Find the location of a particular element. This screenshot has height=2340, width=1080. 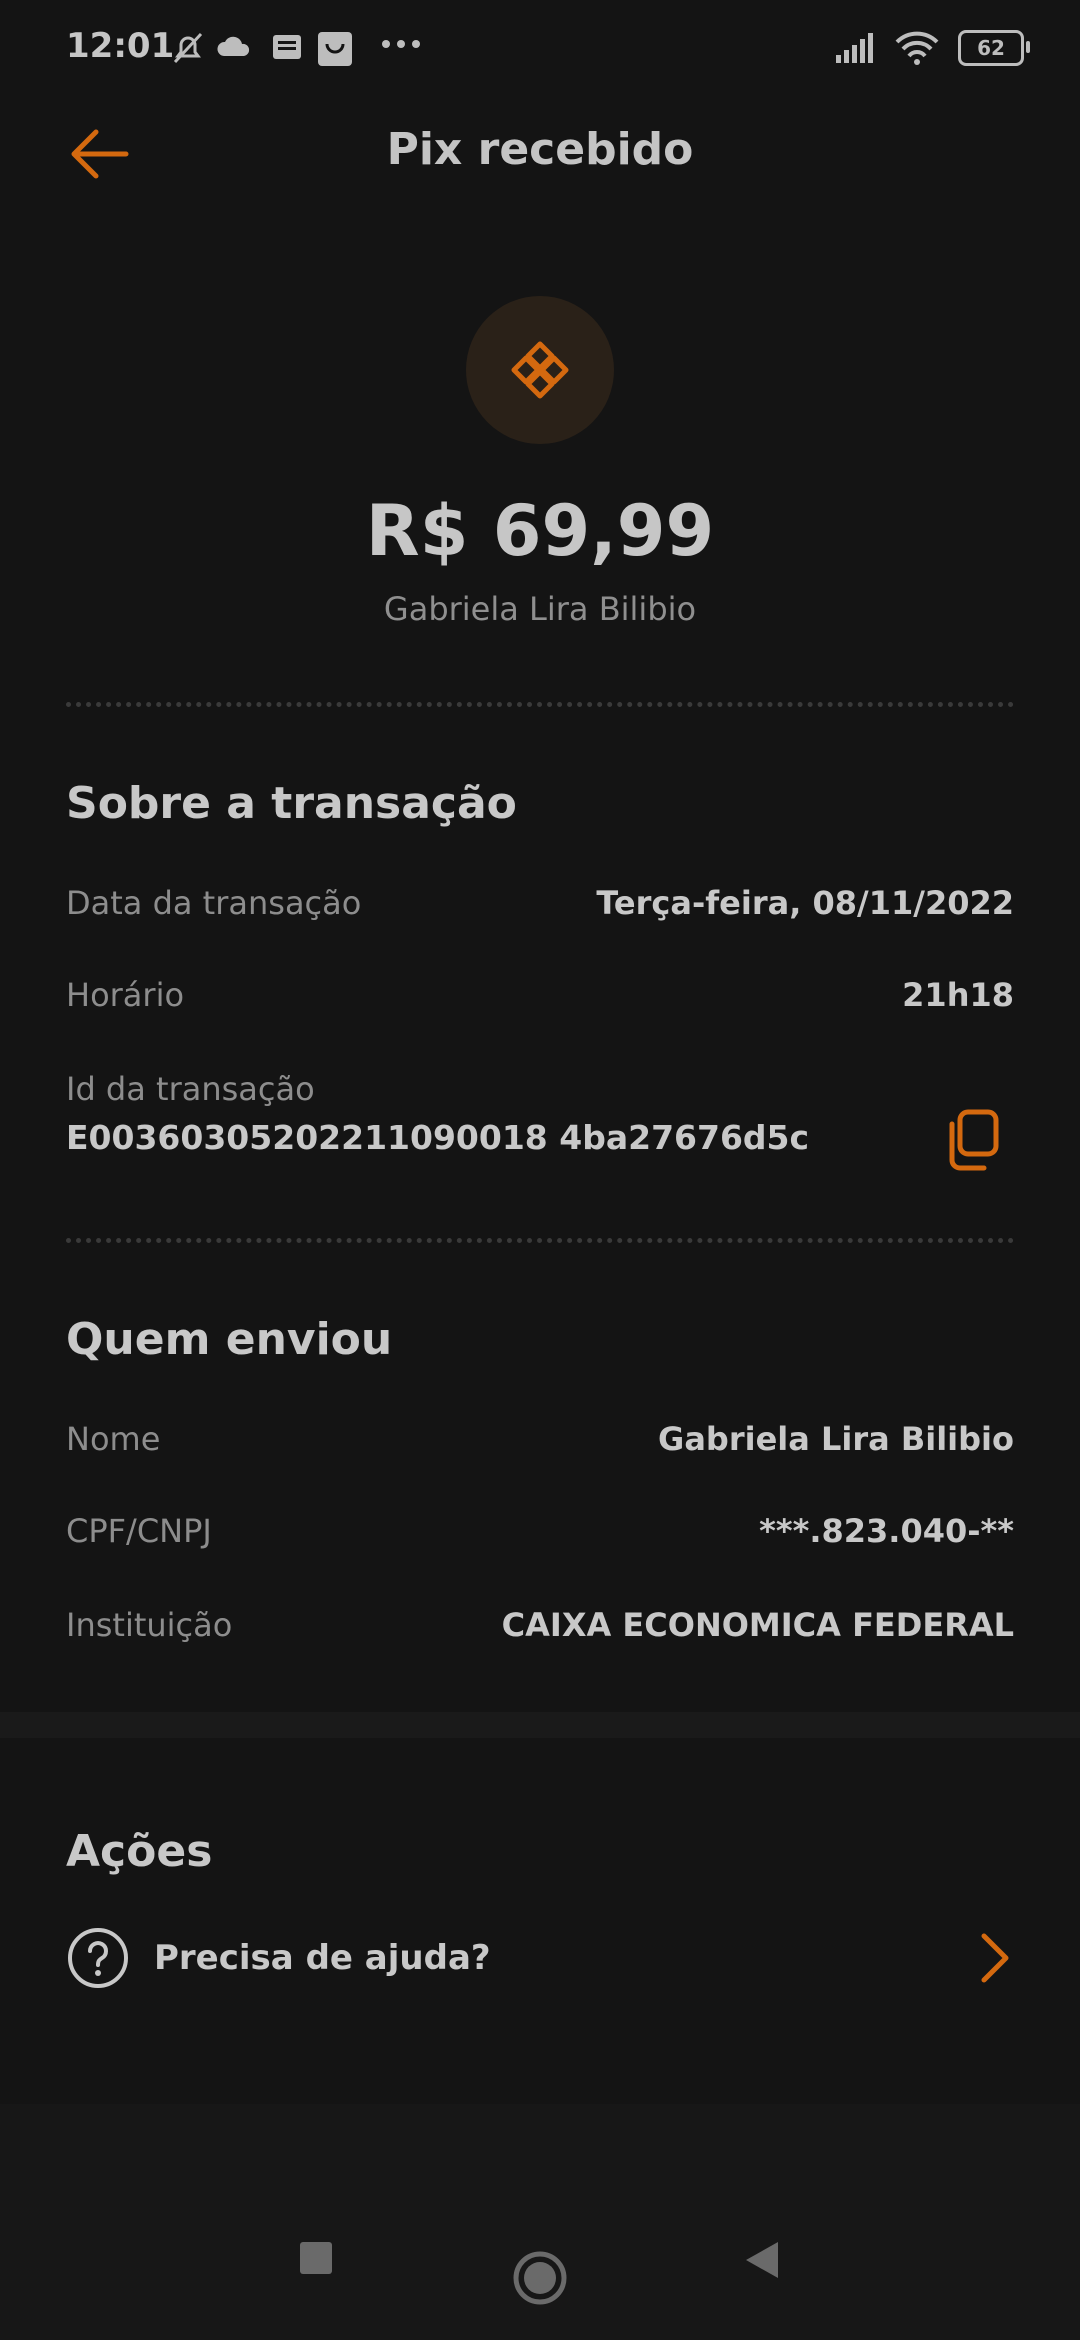

help-item: Precisa de ajuda? is located at coordinates (540, 1960).